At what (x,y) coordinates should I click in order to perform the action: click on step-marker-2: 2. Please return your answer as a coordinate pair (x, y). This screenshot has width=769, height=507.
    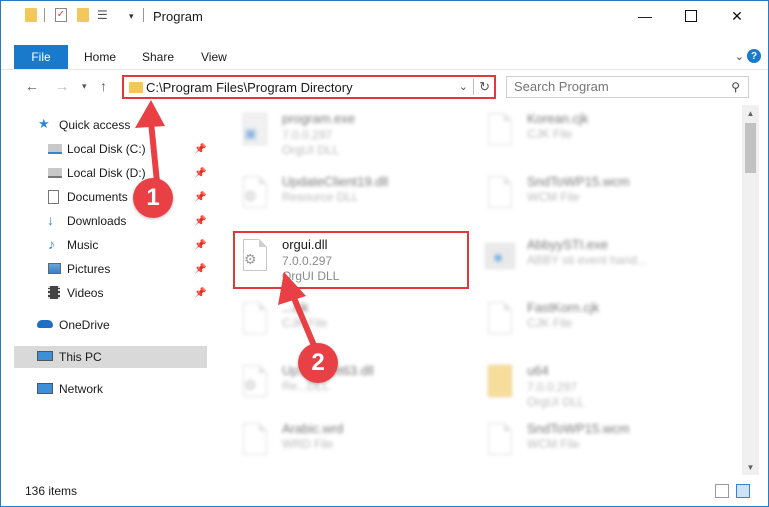
    Looking at the image, I should click on (318, 363).